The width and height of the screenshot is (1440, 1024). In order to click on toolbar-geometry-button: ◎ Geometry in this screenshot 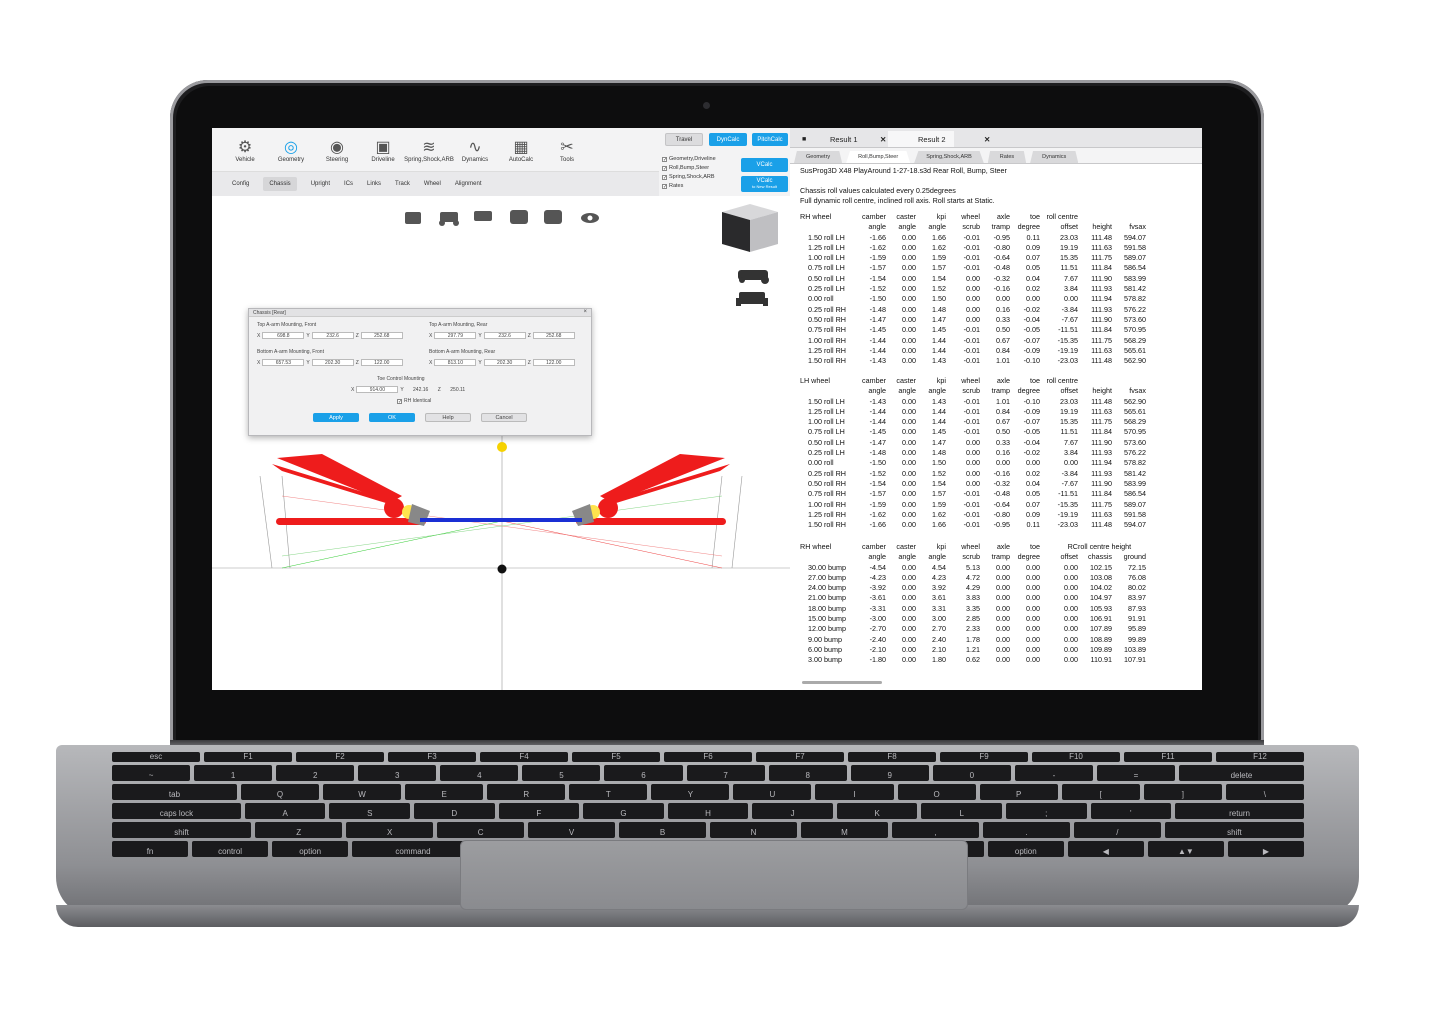, I will do `click(291, 149)`.